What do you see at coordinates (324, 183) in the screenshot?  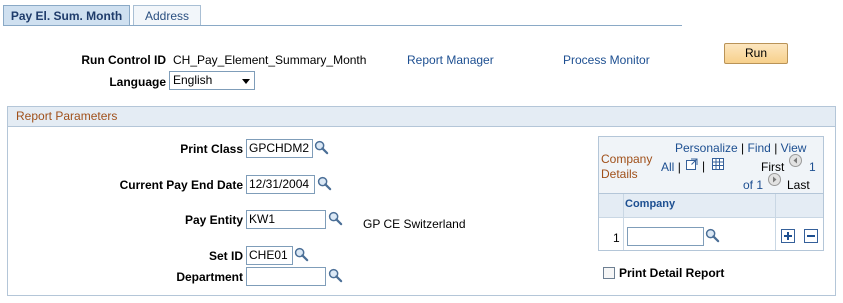 I see `calendar-lookup-icon` at bounding box center [324, 183].